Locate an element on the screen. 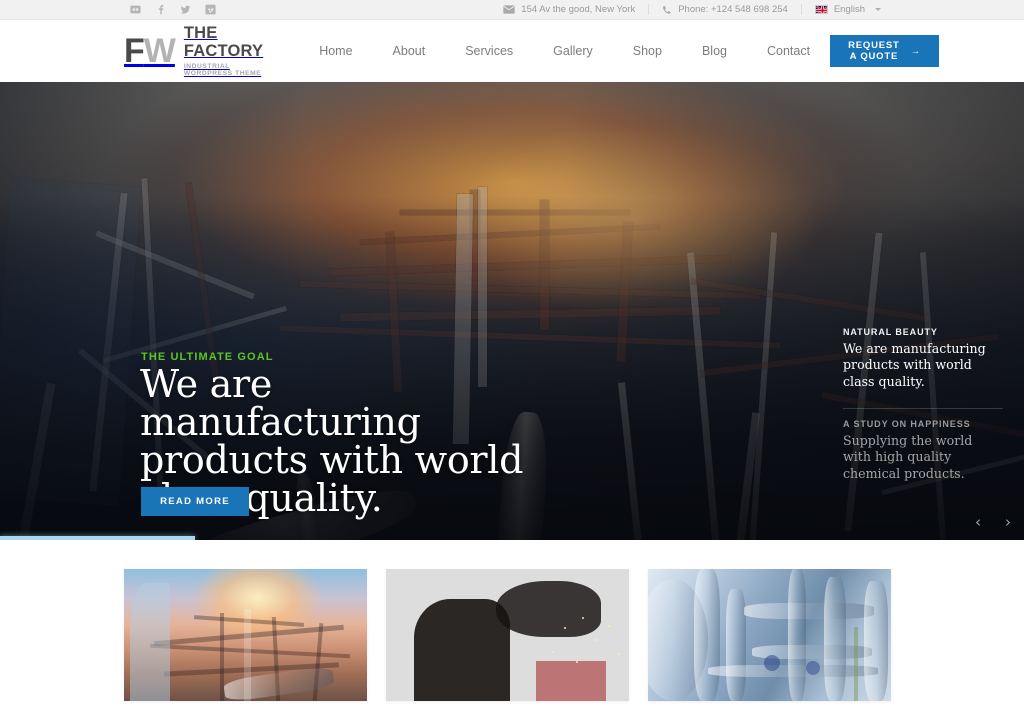  facebook-icon is located at coordinates (160, 9).